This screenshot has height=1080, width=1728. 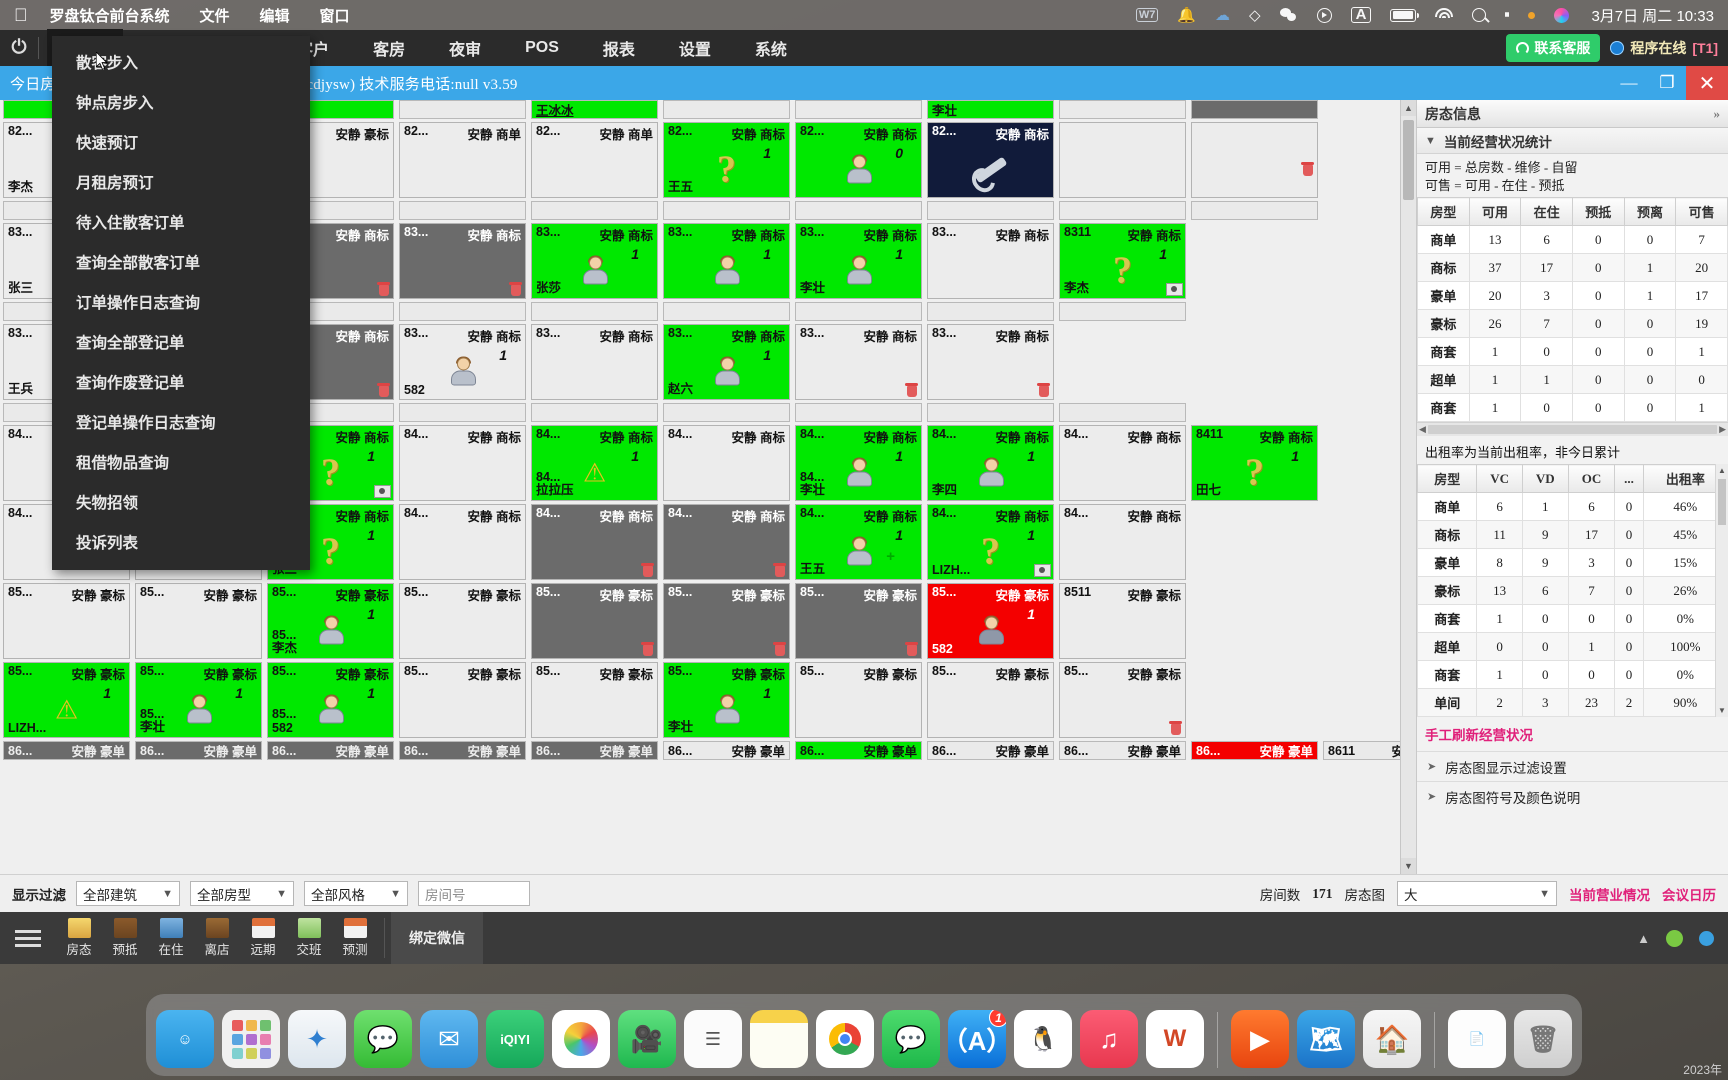 I want to click on room-tile: 84... 安静 商标, so click(x=594, y=542).